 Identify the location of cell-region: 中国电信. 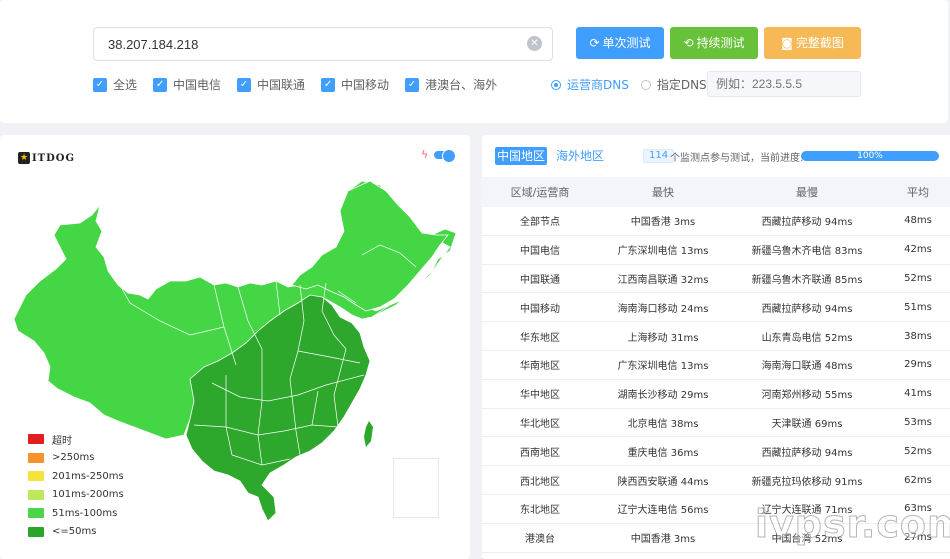
(540, 252).